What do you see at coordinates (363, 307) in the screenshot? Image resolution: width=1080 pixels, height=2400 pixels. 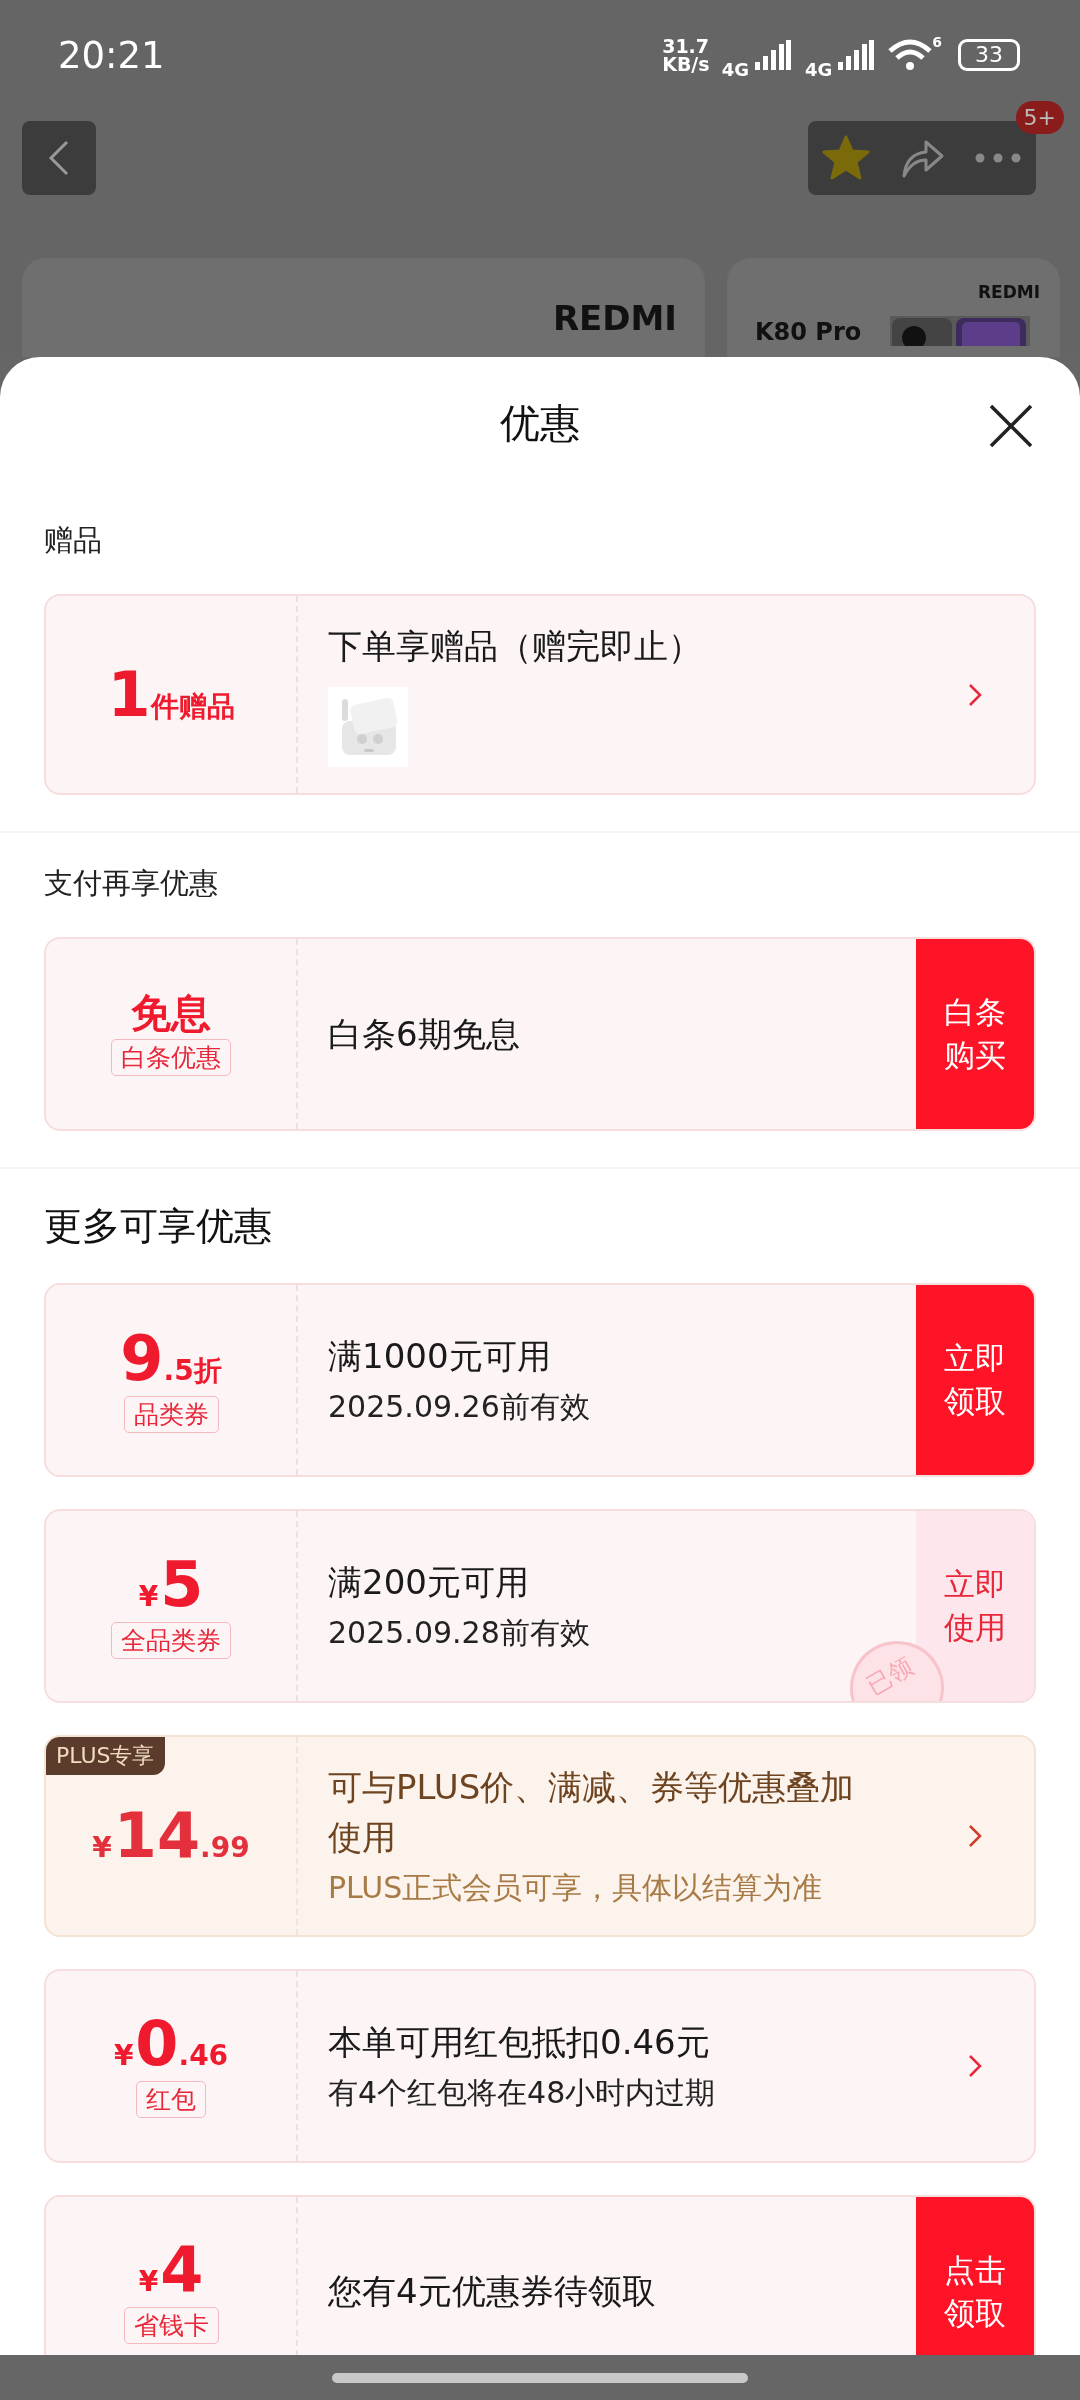 I see `product-card: REDMI` at bounding box center [363, 307].